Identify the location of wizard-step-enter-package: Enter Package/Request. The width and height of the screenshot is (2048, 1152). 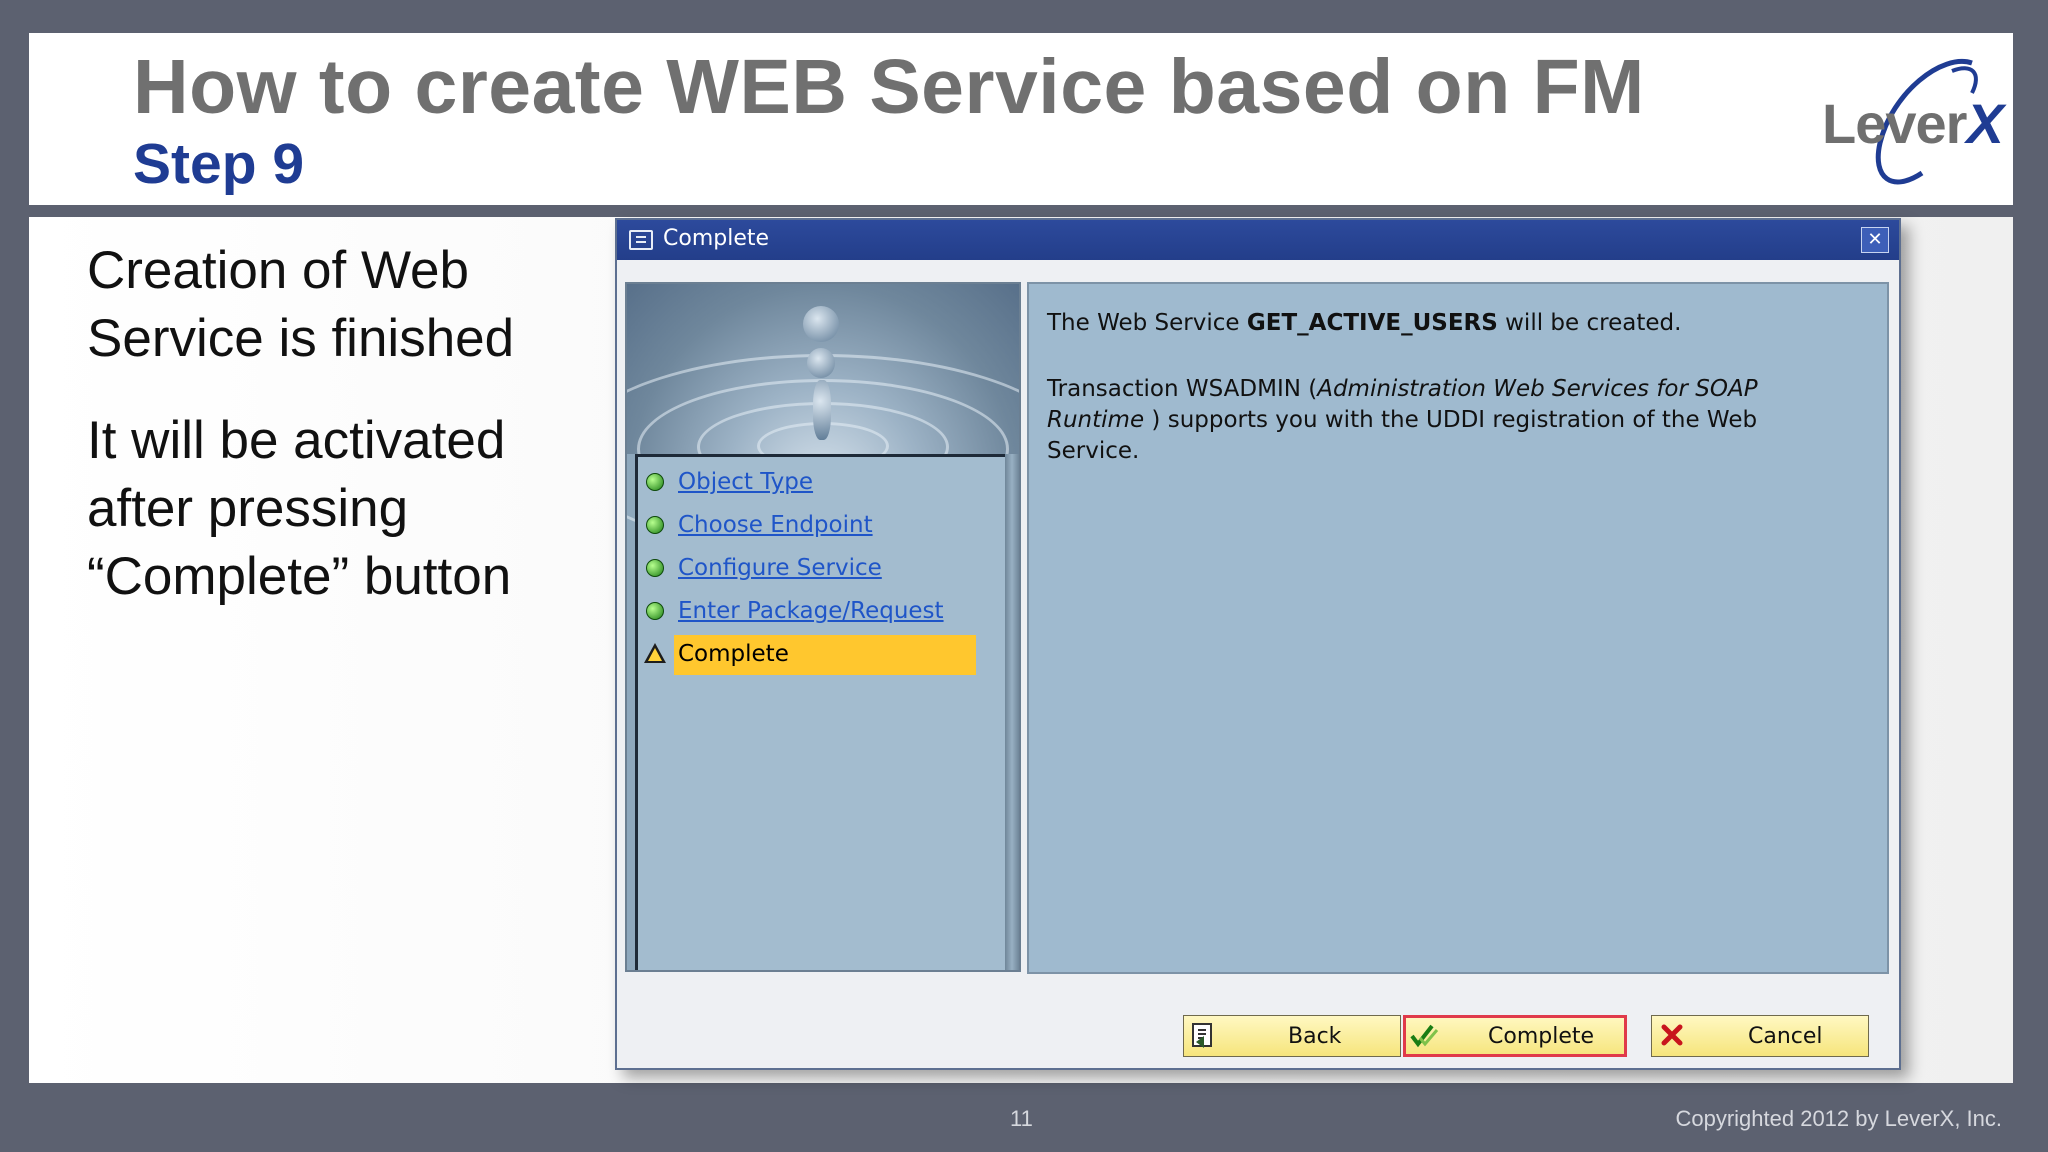
(818, 612).